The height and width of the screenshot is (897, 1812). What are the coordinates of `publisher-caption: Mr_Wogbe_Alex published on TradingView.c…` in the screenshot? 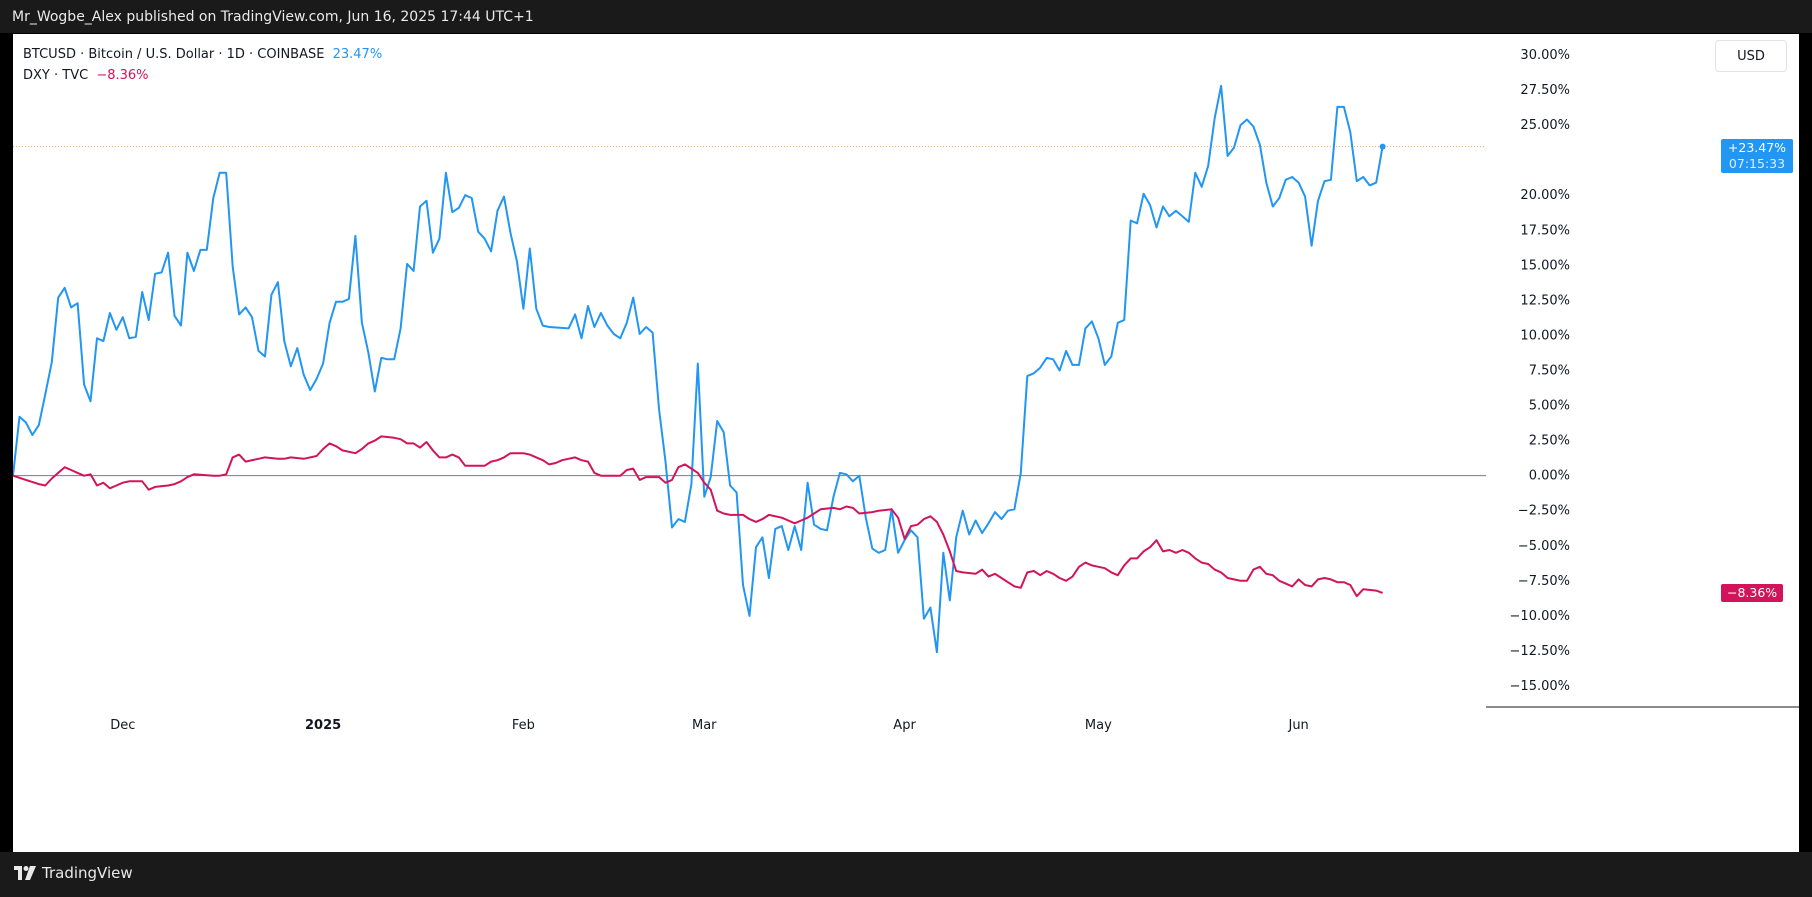 It's located at (273, 17).